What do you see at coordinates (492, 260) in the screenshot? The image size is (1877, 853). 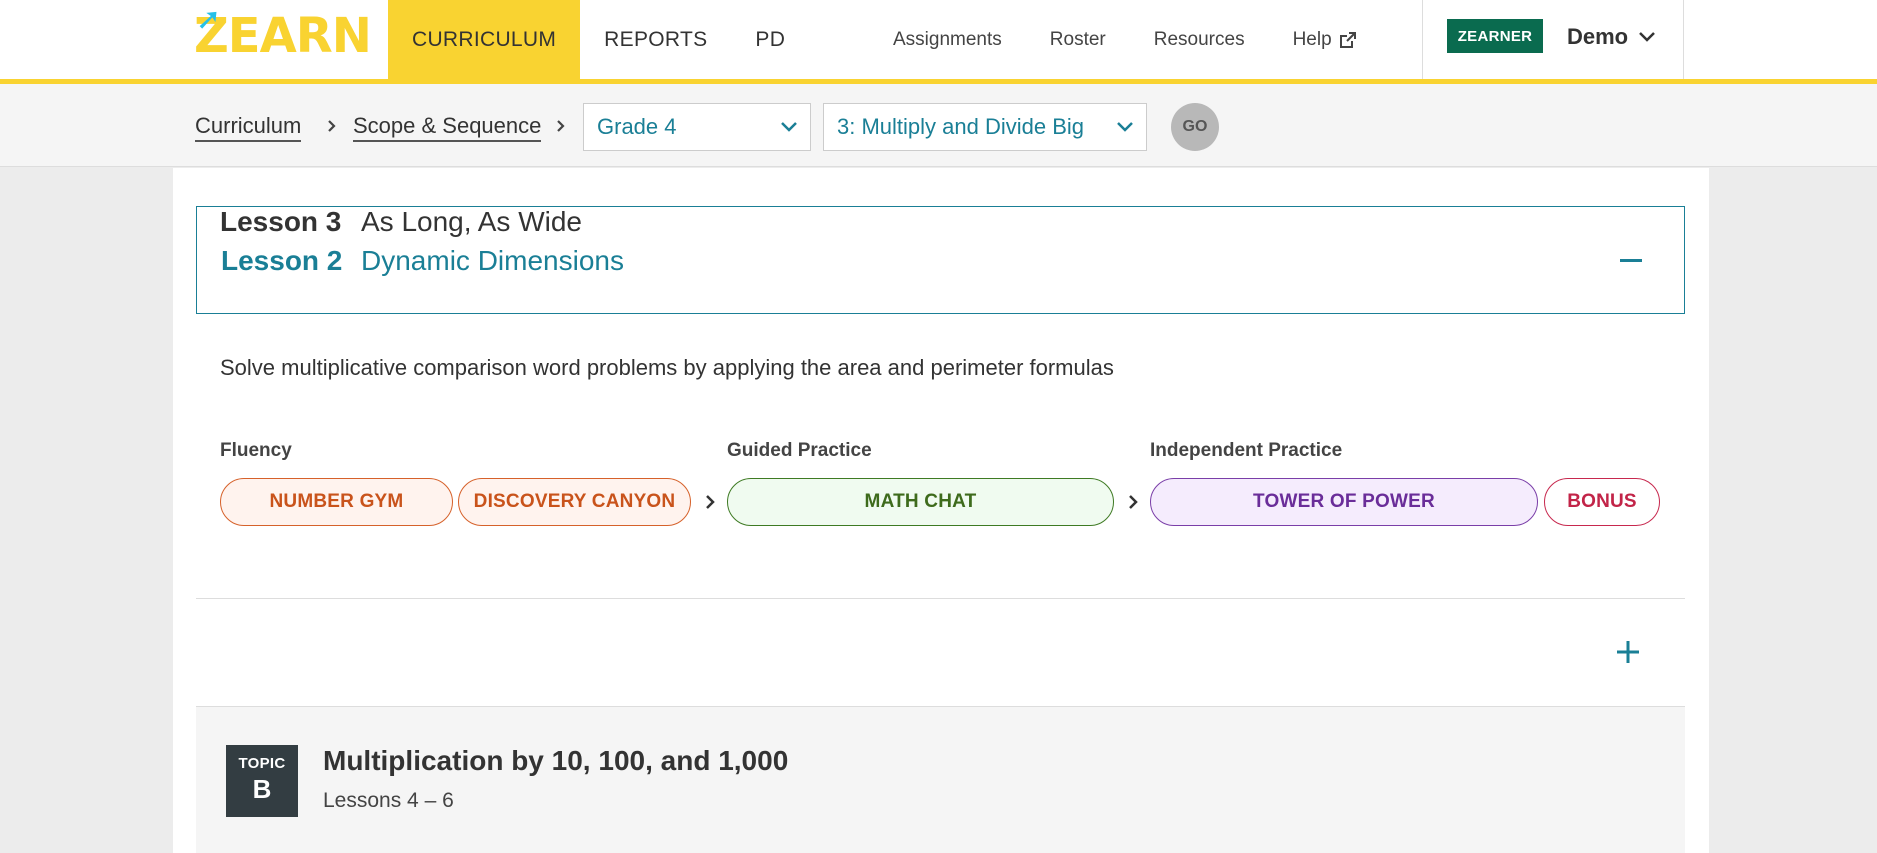 I see `lesson-title: Dynamic Dimensions` at bounding box center [492, 260].